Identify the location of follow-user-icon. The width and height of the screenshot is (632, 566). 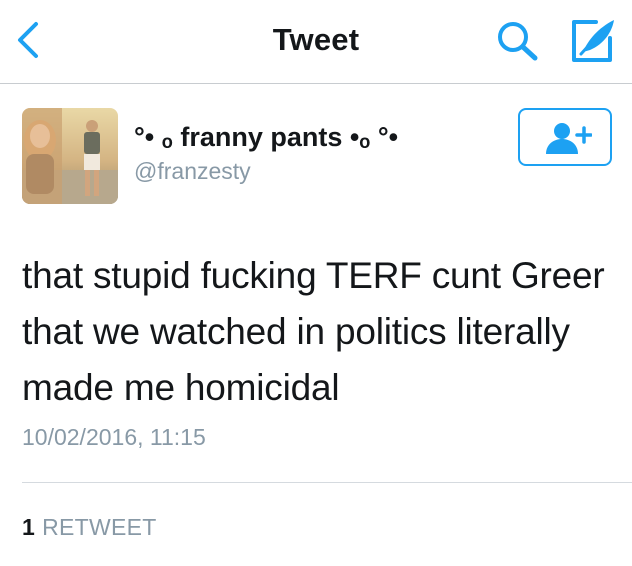
(569, 138).